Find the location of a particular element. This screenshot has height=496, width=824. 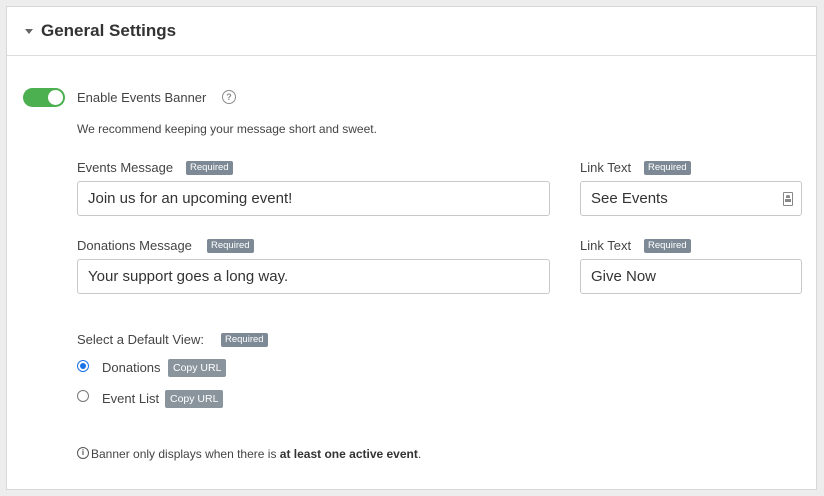

help-icon: ? is located at coordinates (229, 97).